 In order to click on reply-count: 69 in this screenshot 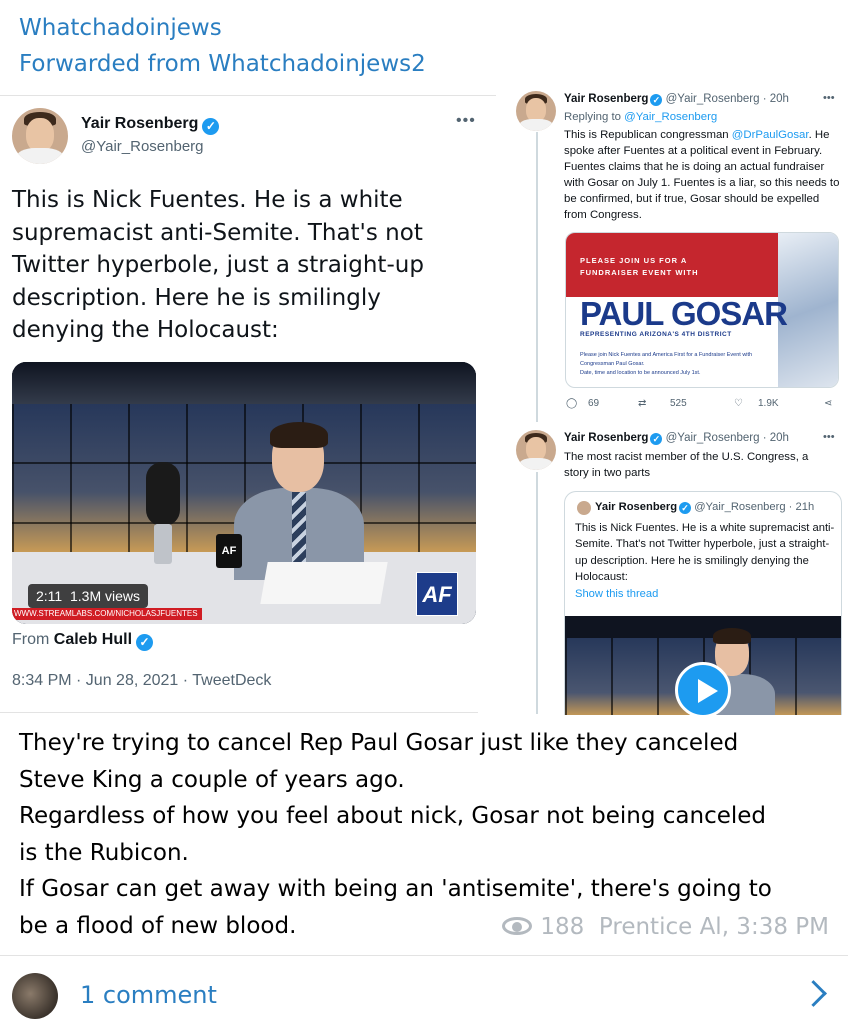, I will do `click(594, 403)`.